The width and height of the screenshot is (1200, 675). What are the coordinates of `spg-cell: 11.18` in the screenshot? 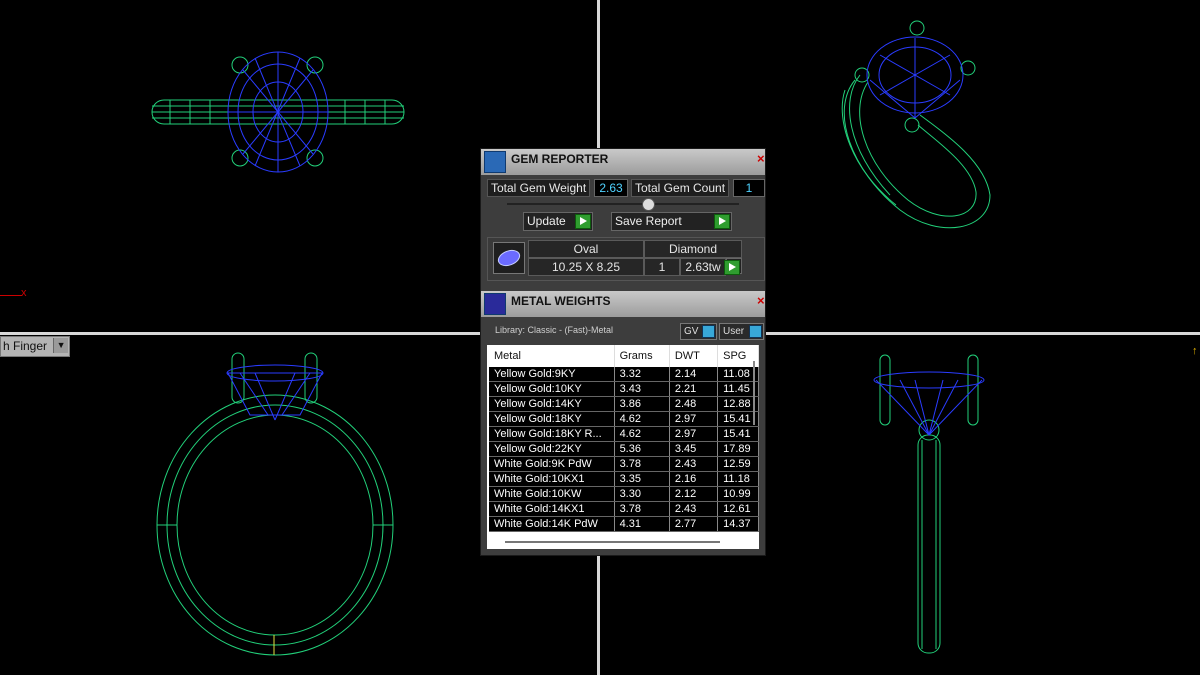 It's located at (738, 479).